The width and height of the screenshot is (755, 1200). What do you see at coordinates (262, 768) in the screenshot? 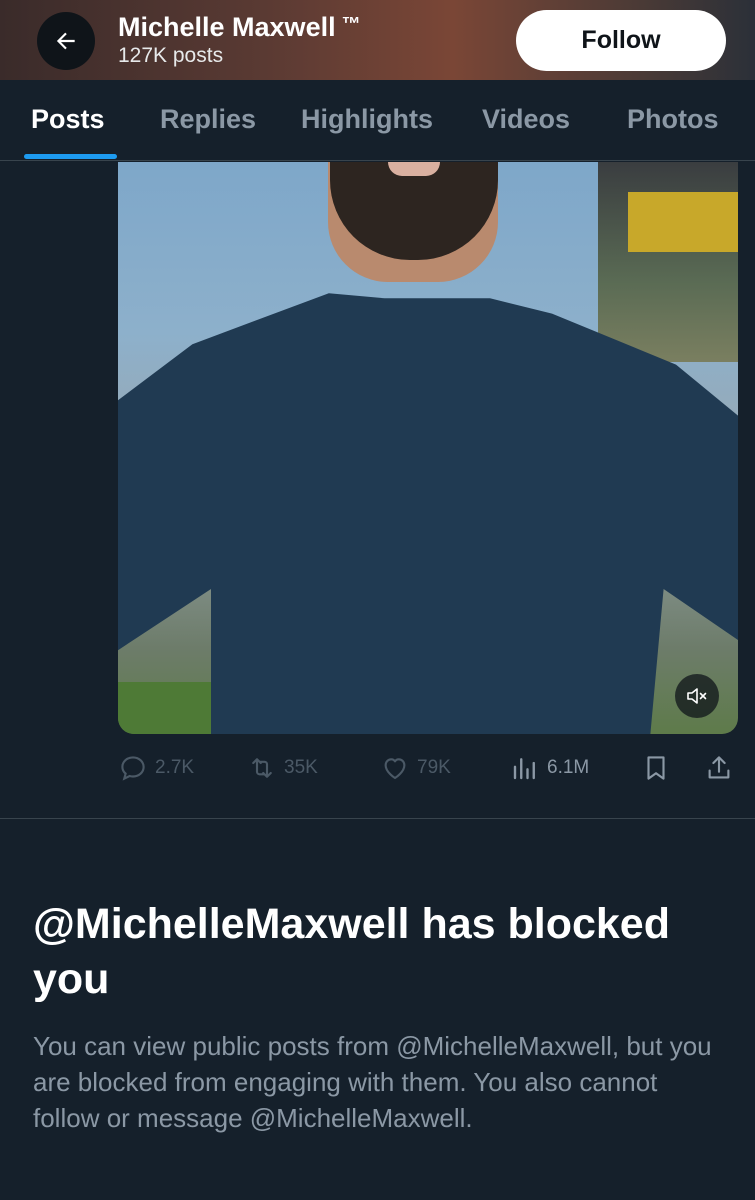
I see `repost-icon` at bounding box center [262, 768].